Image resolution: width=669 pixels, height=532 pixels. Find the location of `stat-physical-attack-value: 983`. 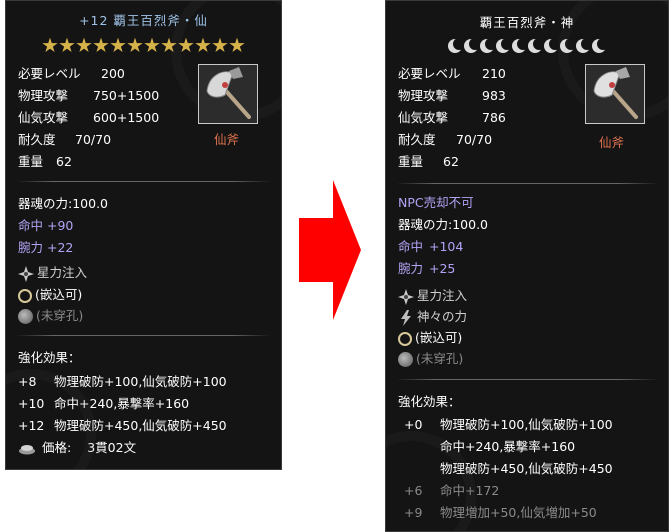

stat-physical-attack-value: 983 is located at coordinates (494, 95).